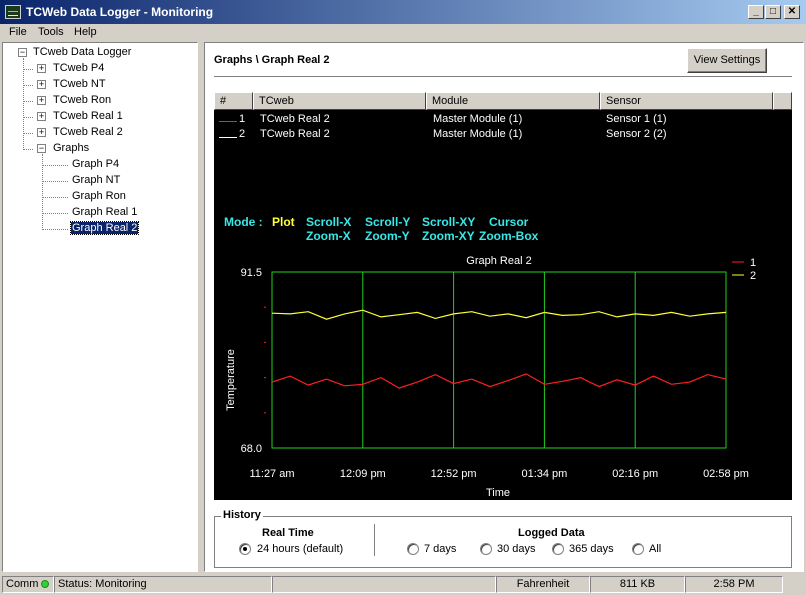 The height and width of the screenshot is (595, 806). What do you see at coordinates (41, 132) in the screenshot?
I see `expand-tcweb-real2-icon: +` at bounding box center [41, 132].